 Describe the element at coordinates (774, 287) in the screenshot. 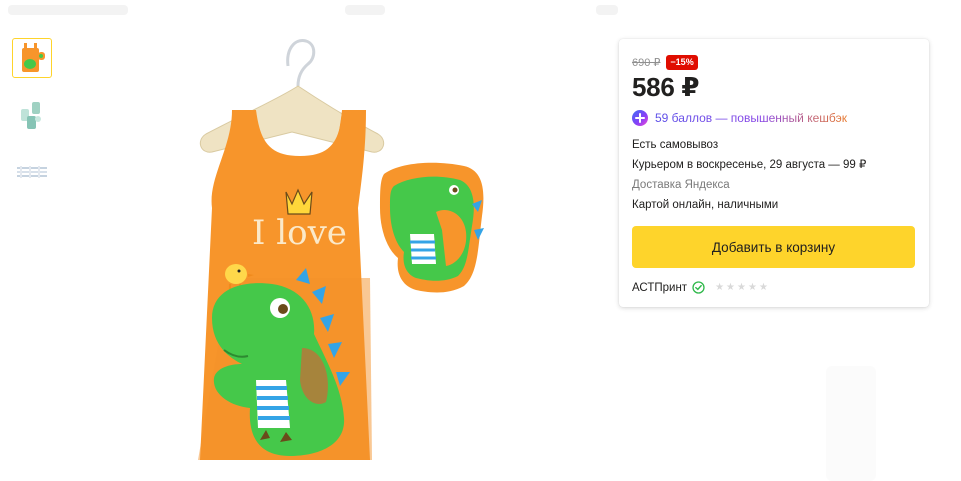

I see `seller-row: АСТПринт ★ ★ ★ ★ ★` at that location.